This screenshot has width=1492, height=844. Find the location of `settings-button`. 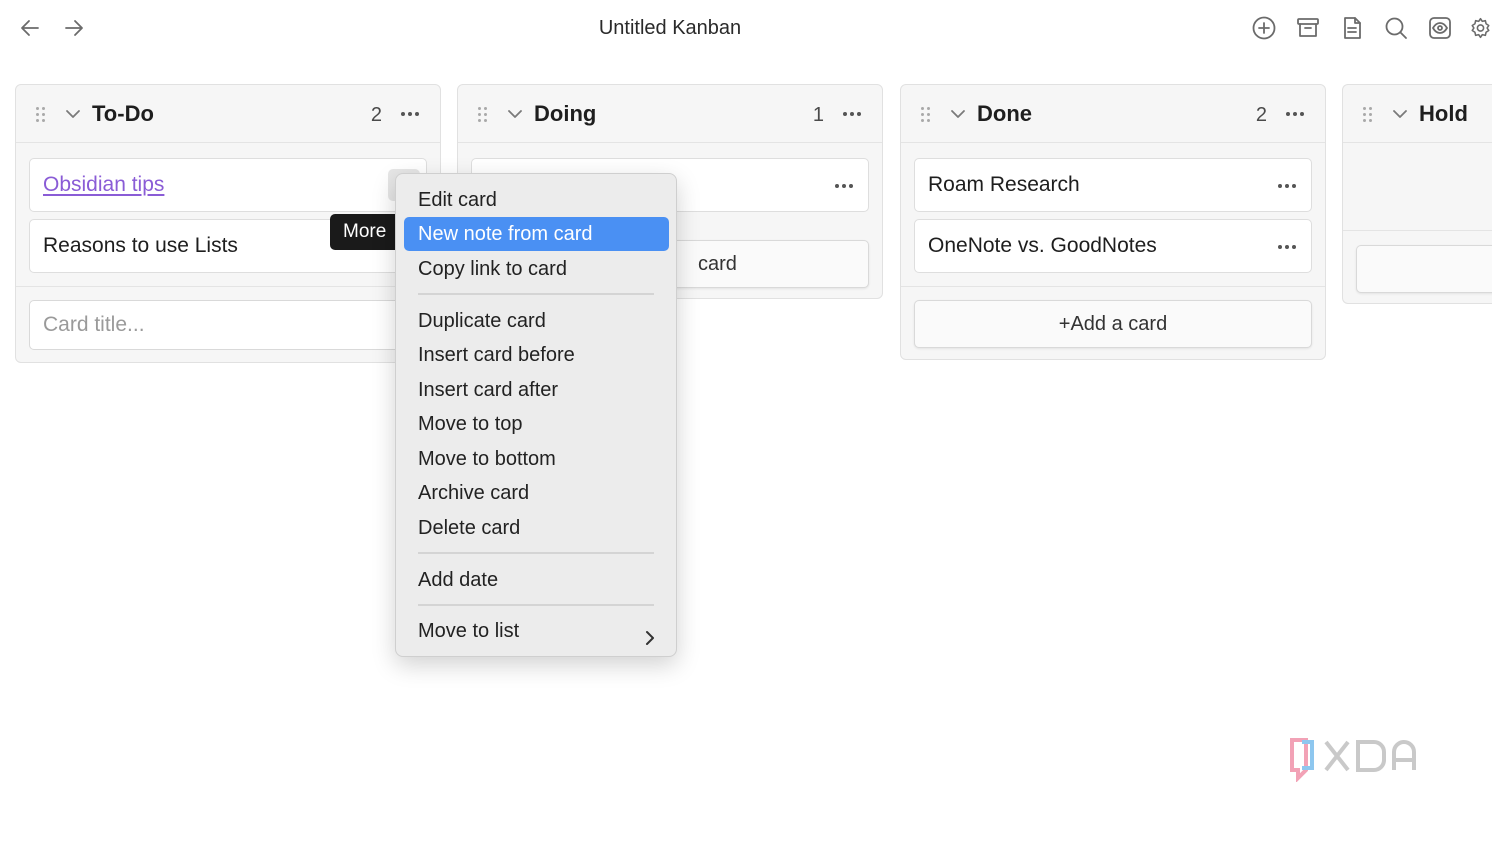

settings-button is located at coordinates (1479, 28).